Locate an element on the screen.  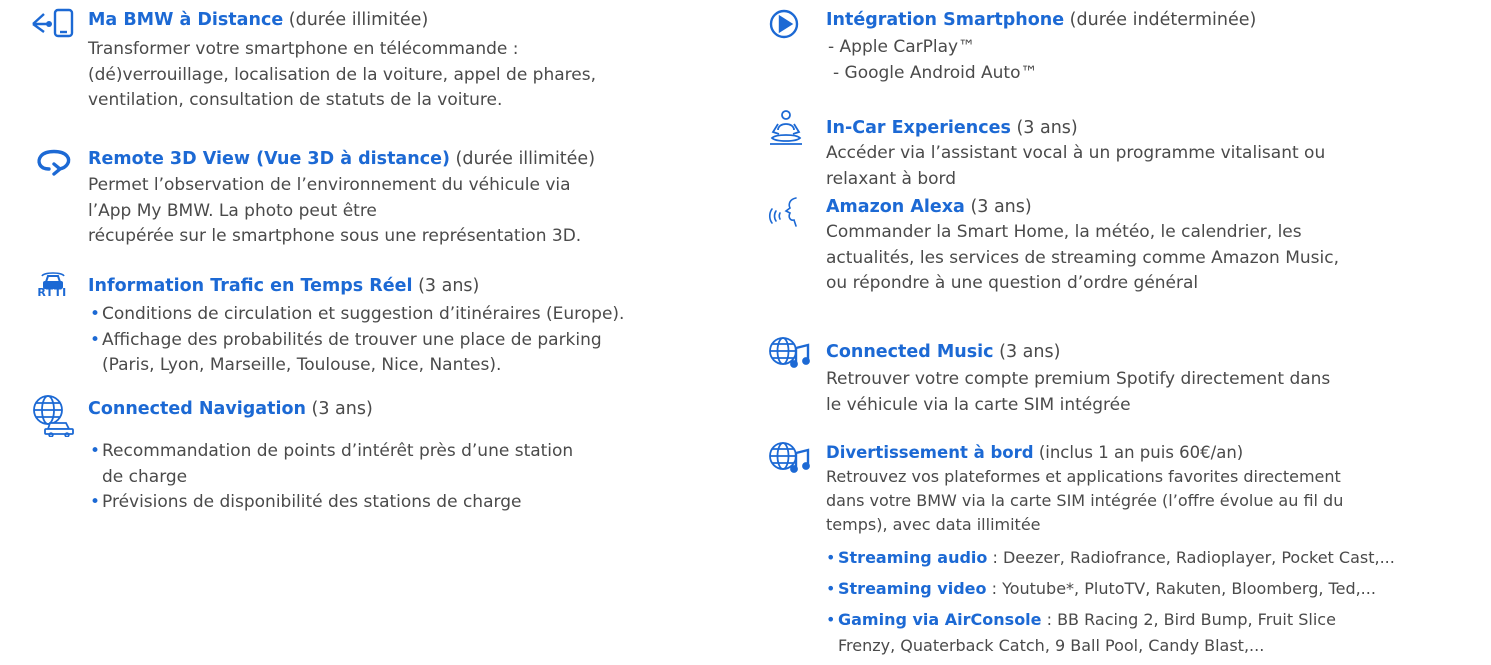
section-heading: Ma BMW à Distance (durée illimitée) is located at coordinates (258, 20).